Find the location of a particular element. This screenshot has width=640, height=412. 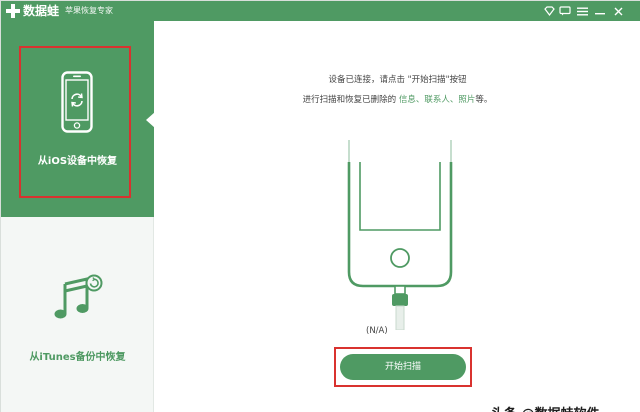

data-types-highlight: 信息、联系人、照片 is located at coordinates (437, 100).